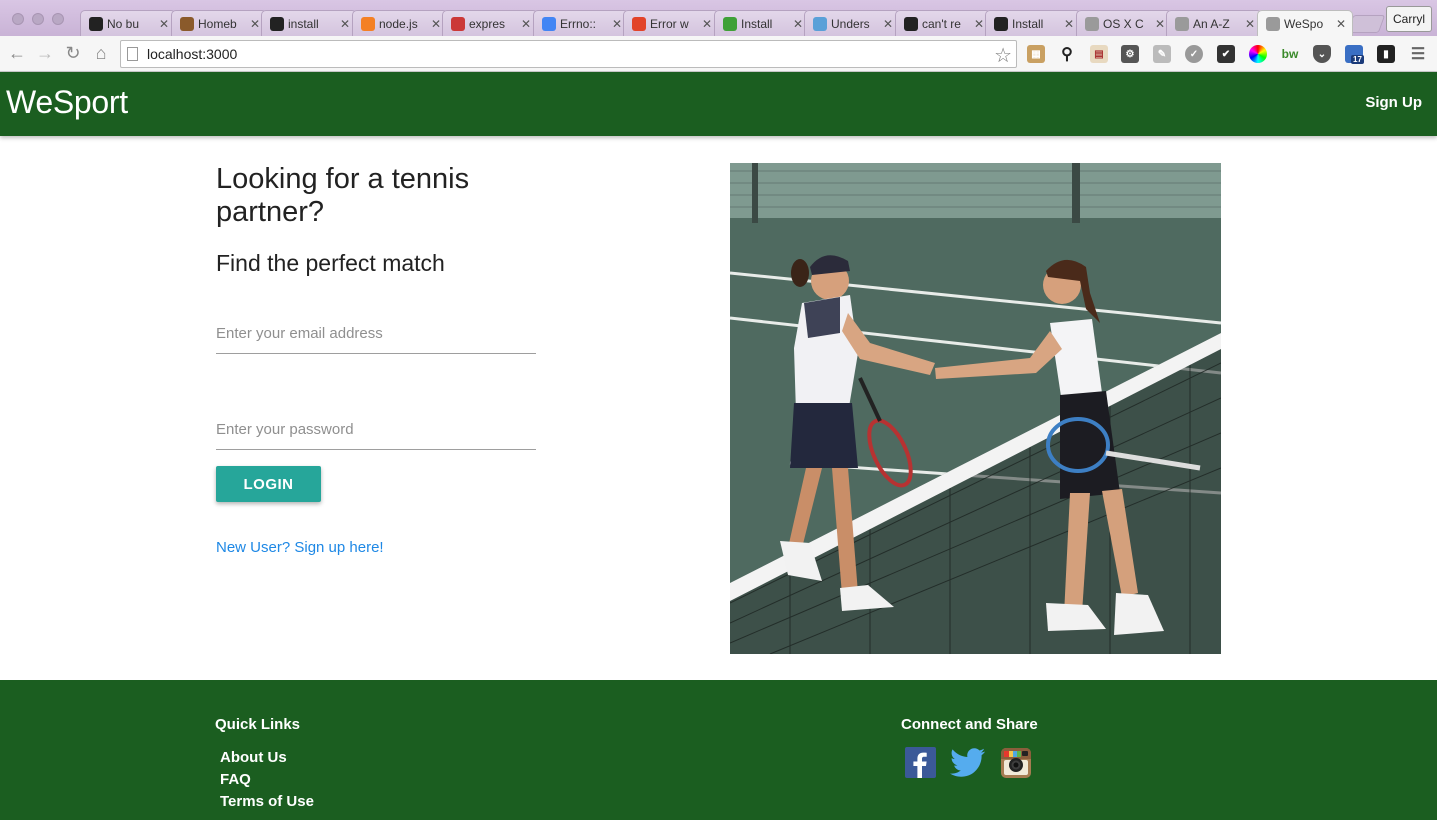 This screenshot has width=1437, height=820. Describe the element at coordinates (267, 804) in the screenshot. I see `footer-link-terms: Terms of Use` at that location.